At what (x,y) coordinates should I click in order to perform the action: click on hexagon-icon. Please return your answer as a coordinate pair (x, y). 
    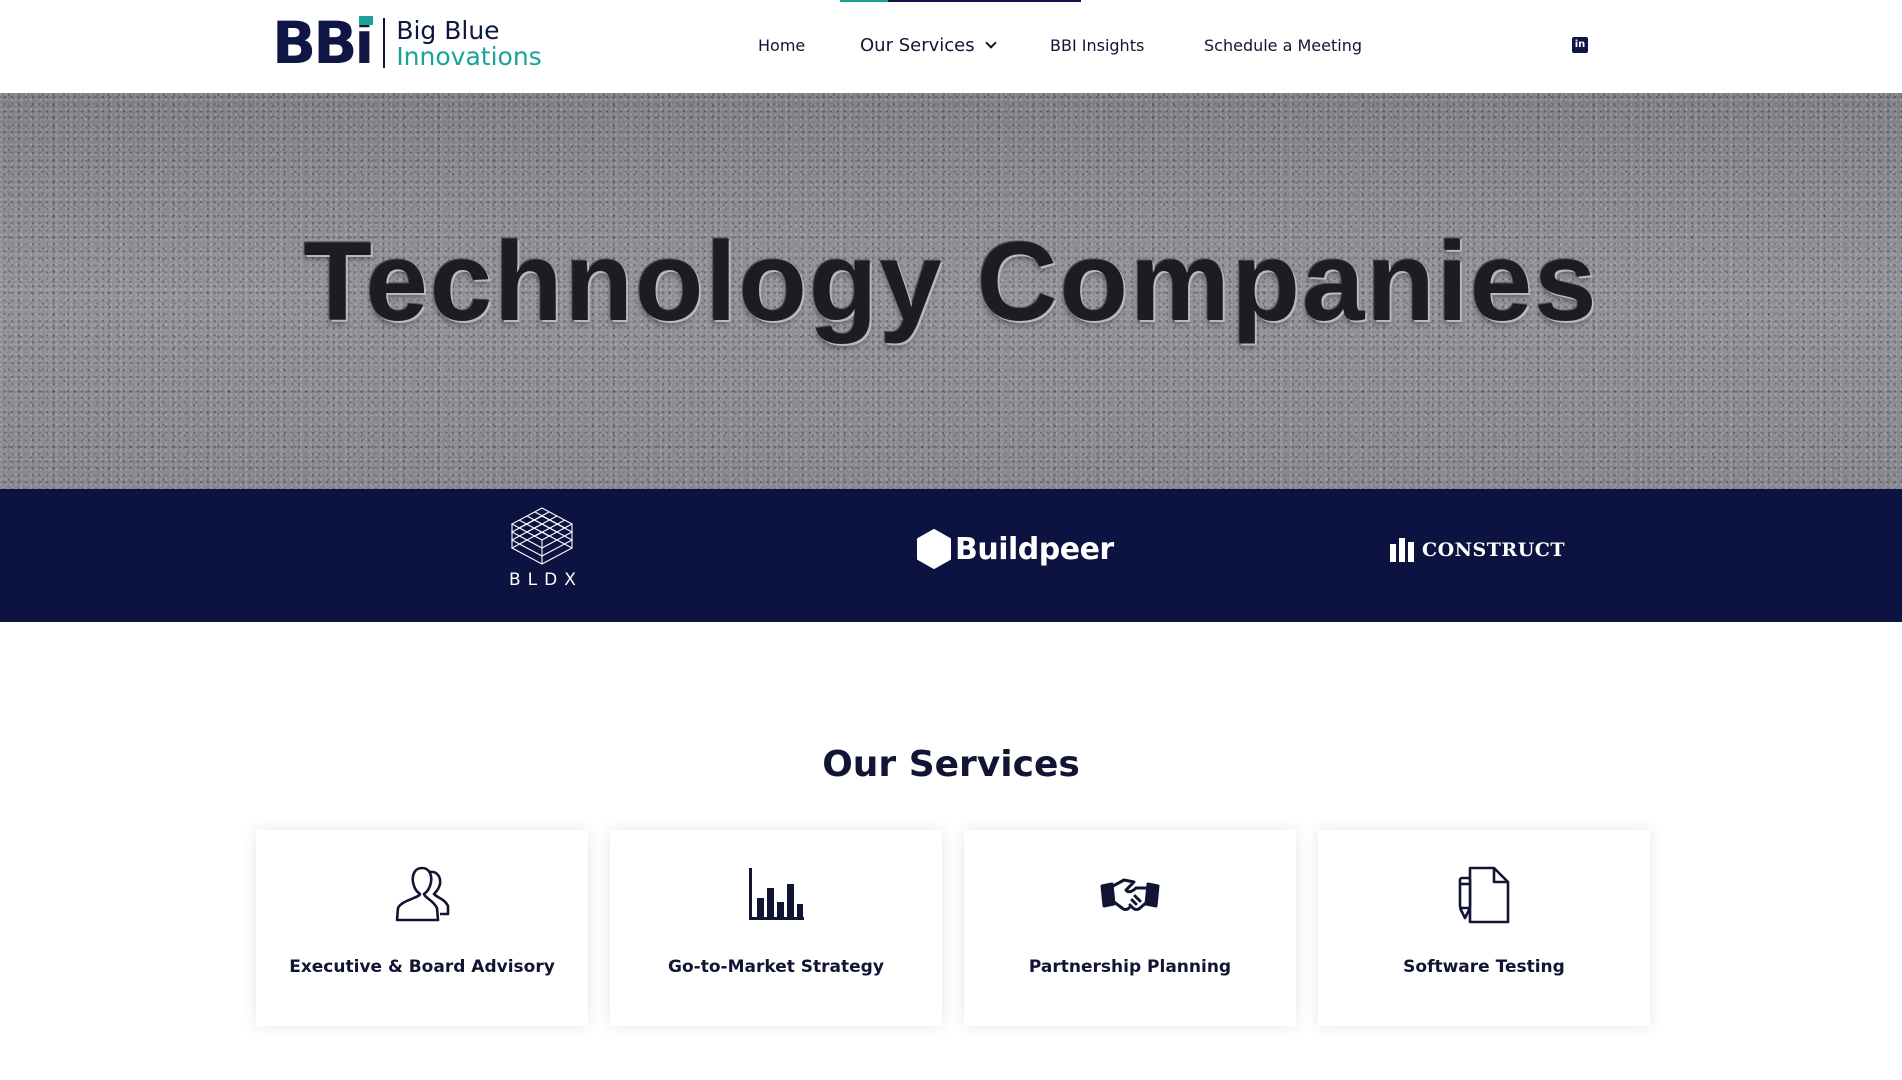
    Looking at the image, I should click on (934, 549).